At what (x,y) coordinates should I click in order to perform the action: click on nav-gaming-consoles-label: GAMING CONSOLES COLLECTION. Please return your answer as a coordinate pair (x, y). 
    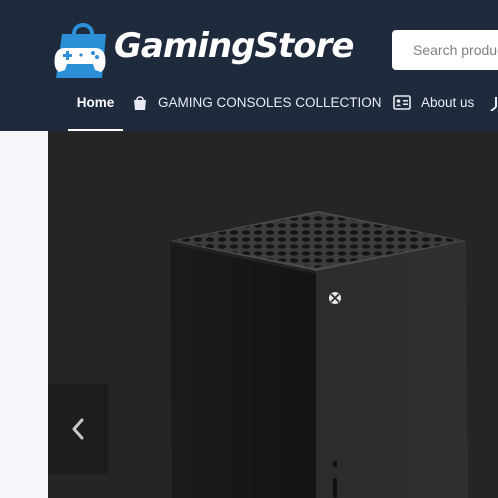
    Looking at the image, I should click on (270, 102).